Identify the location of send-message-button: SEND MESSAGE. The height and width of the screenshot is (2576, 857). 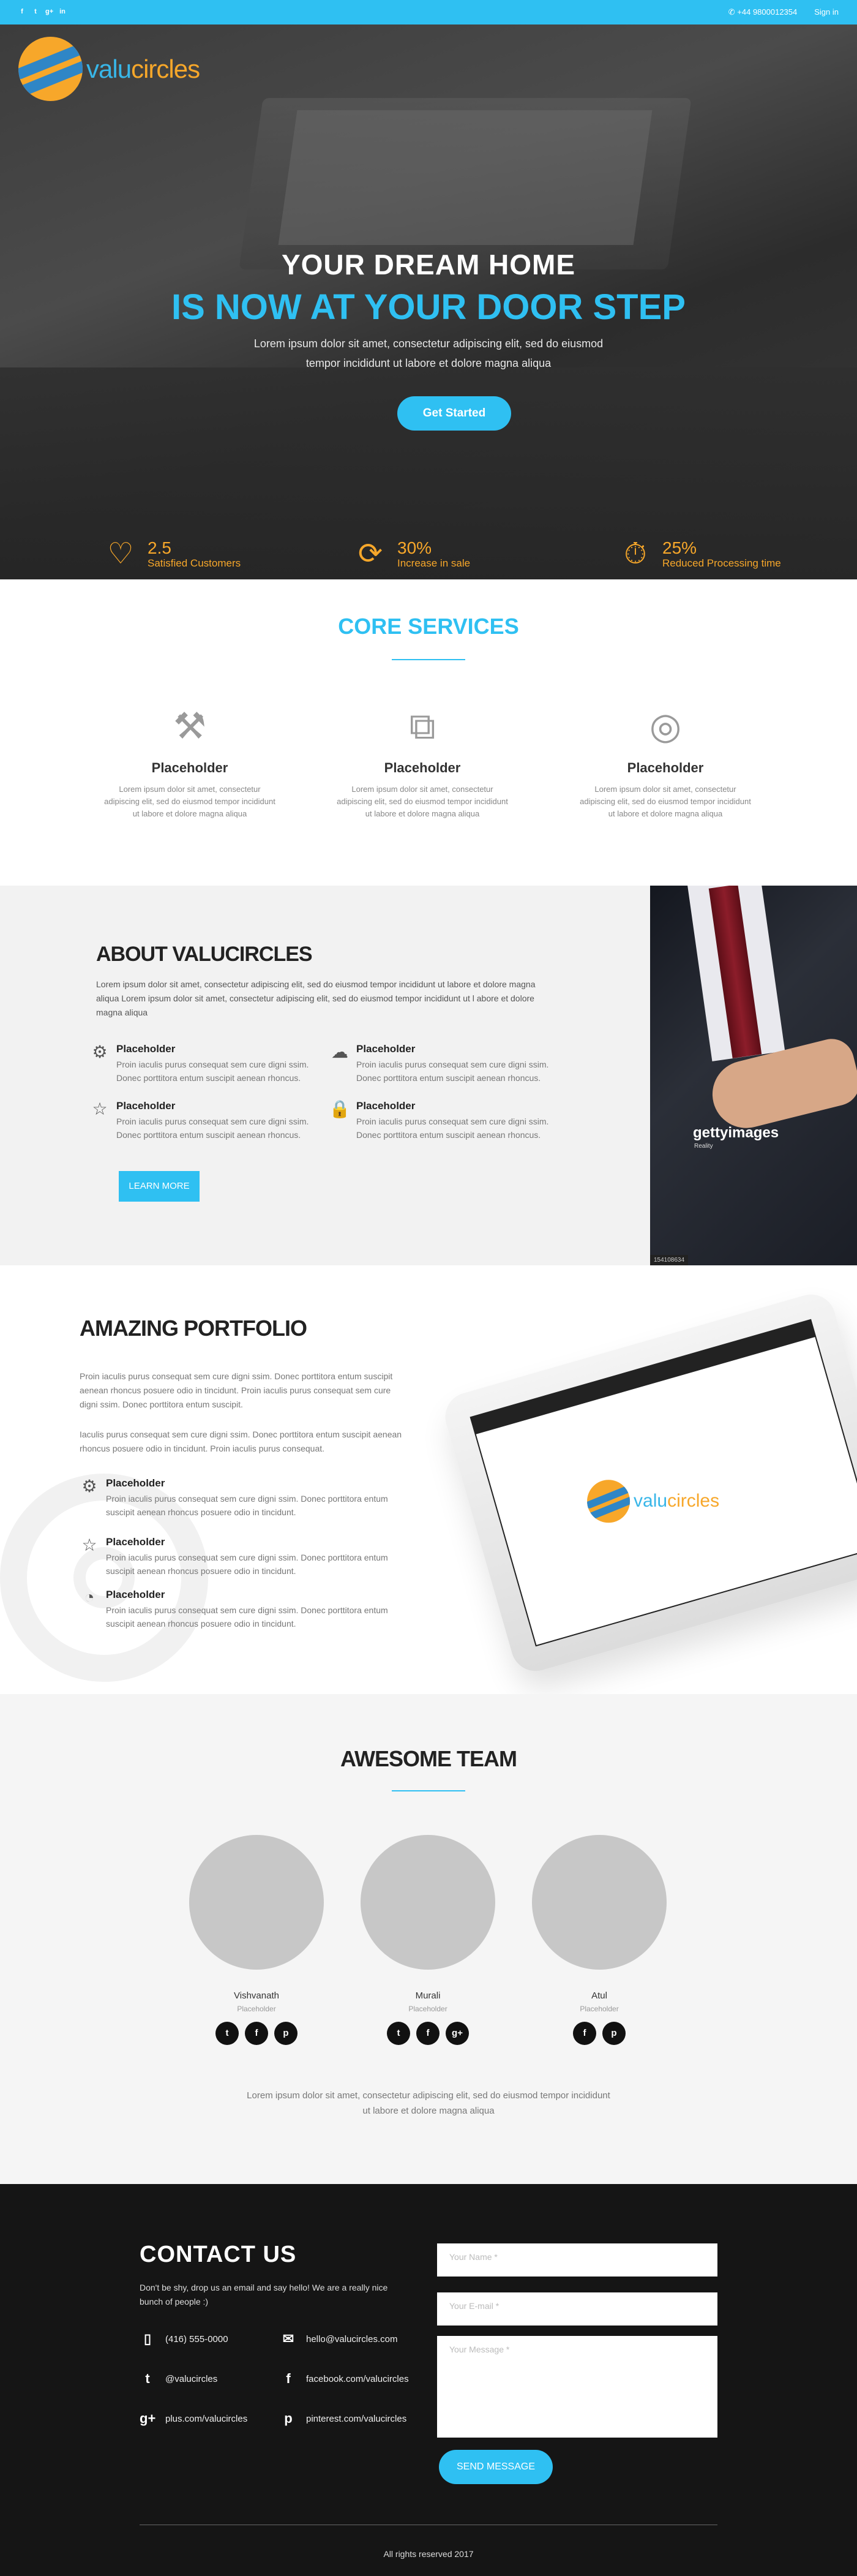
(496, 2467).